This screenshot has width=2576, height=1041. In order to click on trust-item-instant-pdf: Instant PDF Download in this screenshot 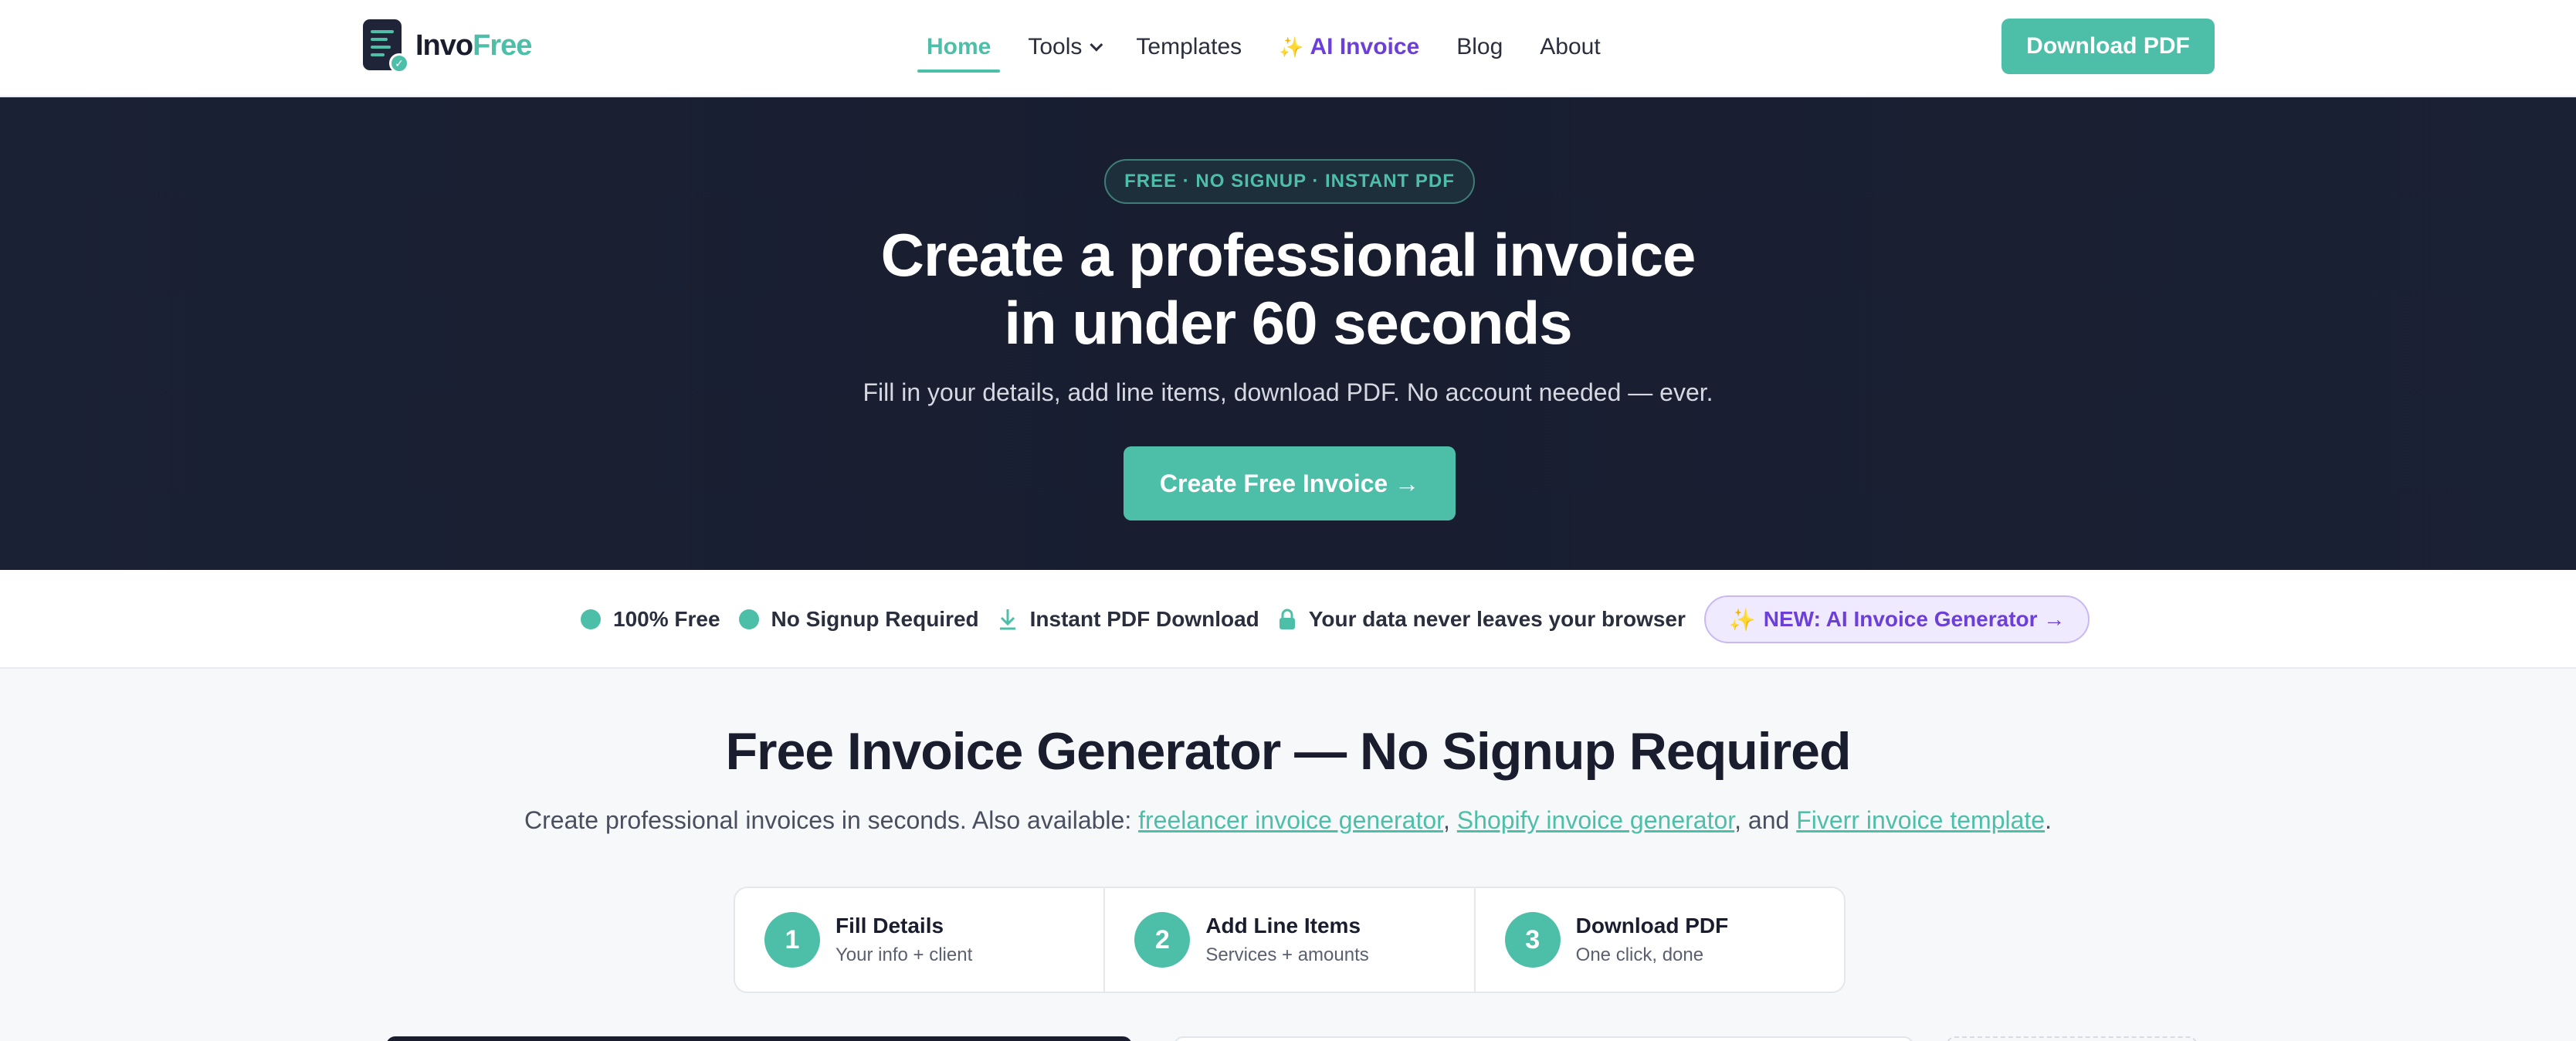, I will do `click(1128, 619)`.